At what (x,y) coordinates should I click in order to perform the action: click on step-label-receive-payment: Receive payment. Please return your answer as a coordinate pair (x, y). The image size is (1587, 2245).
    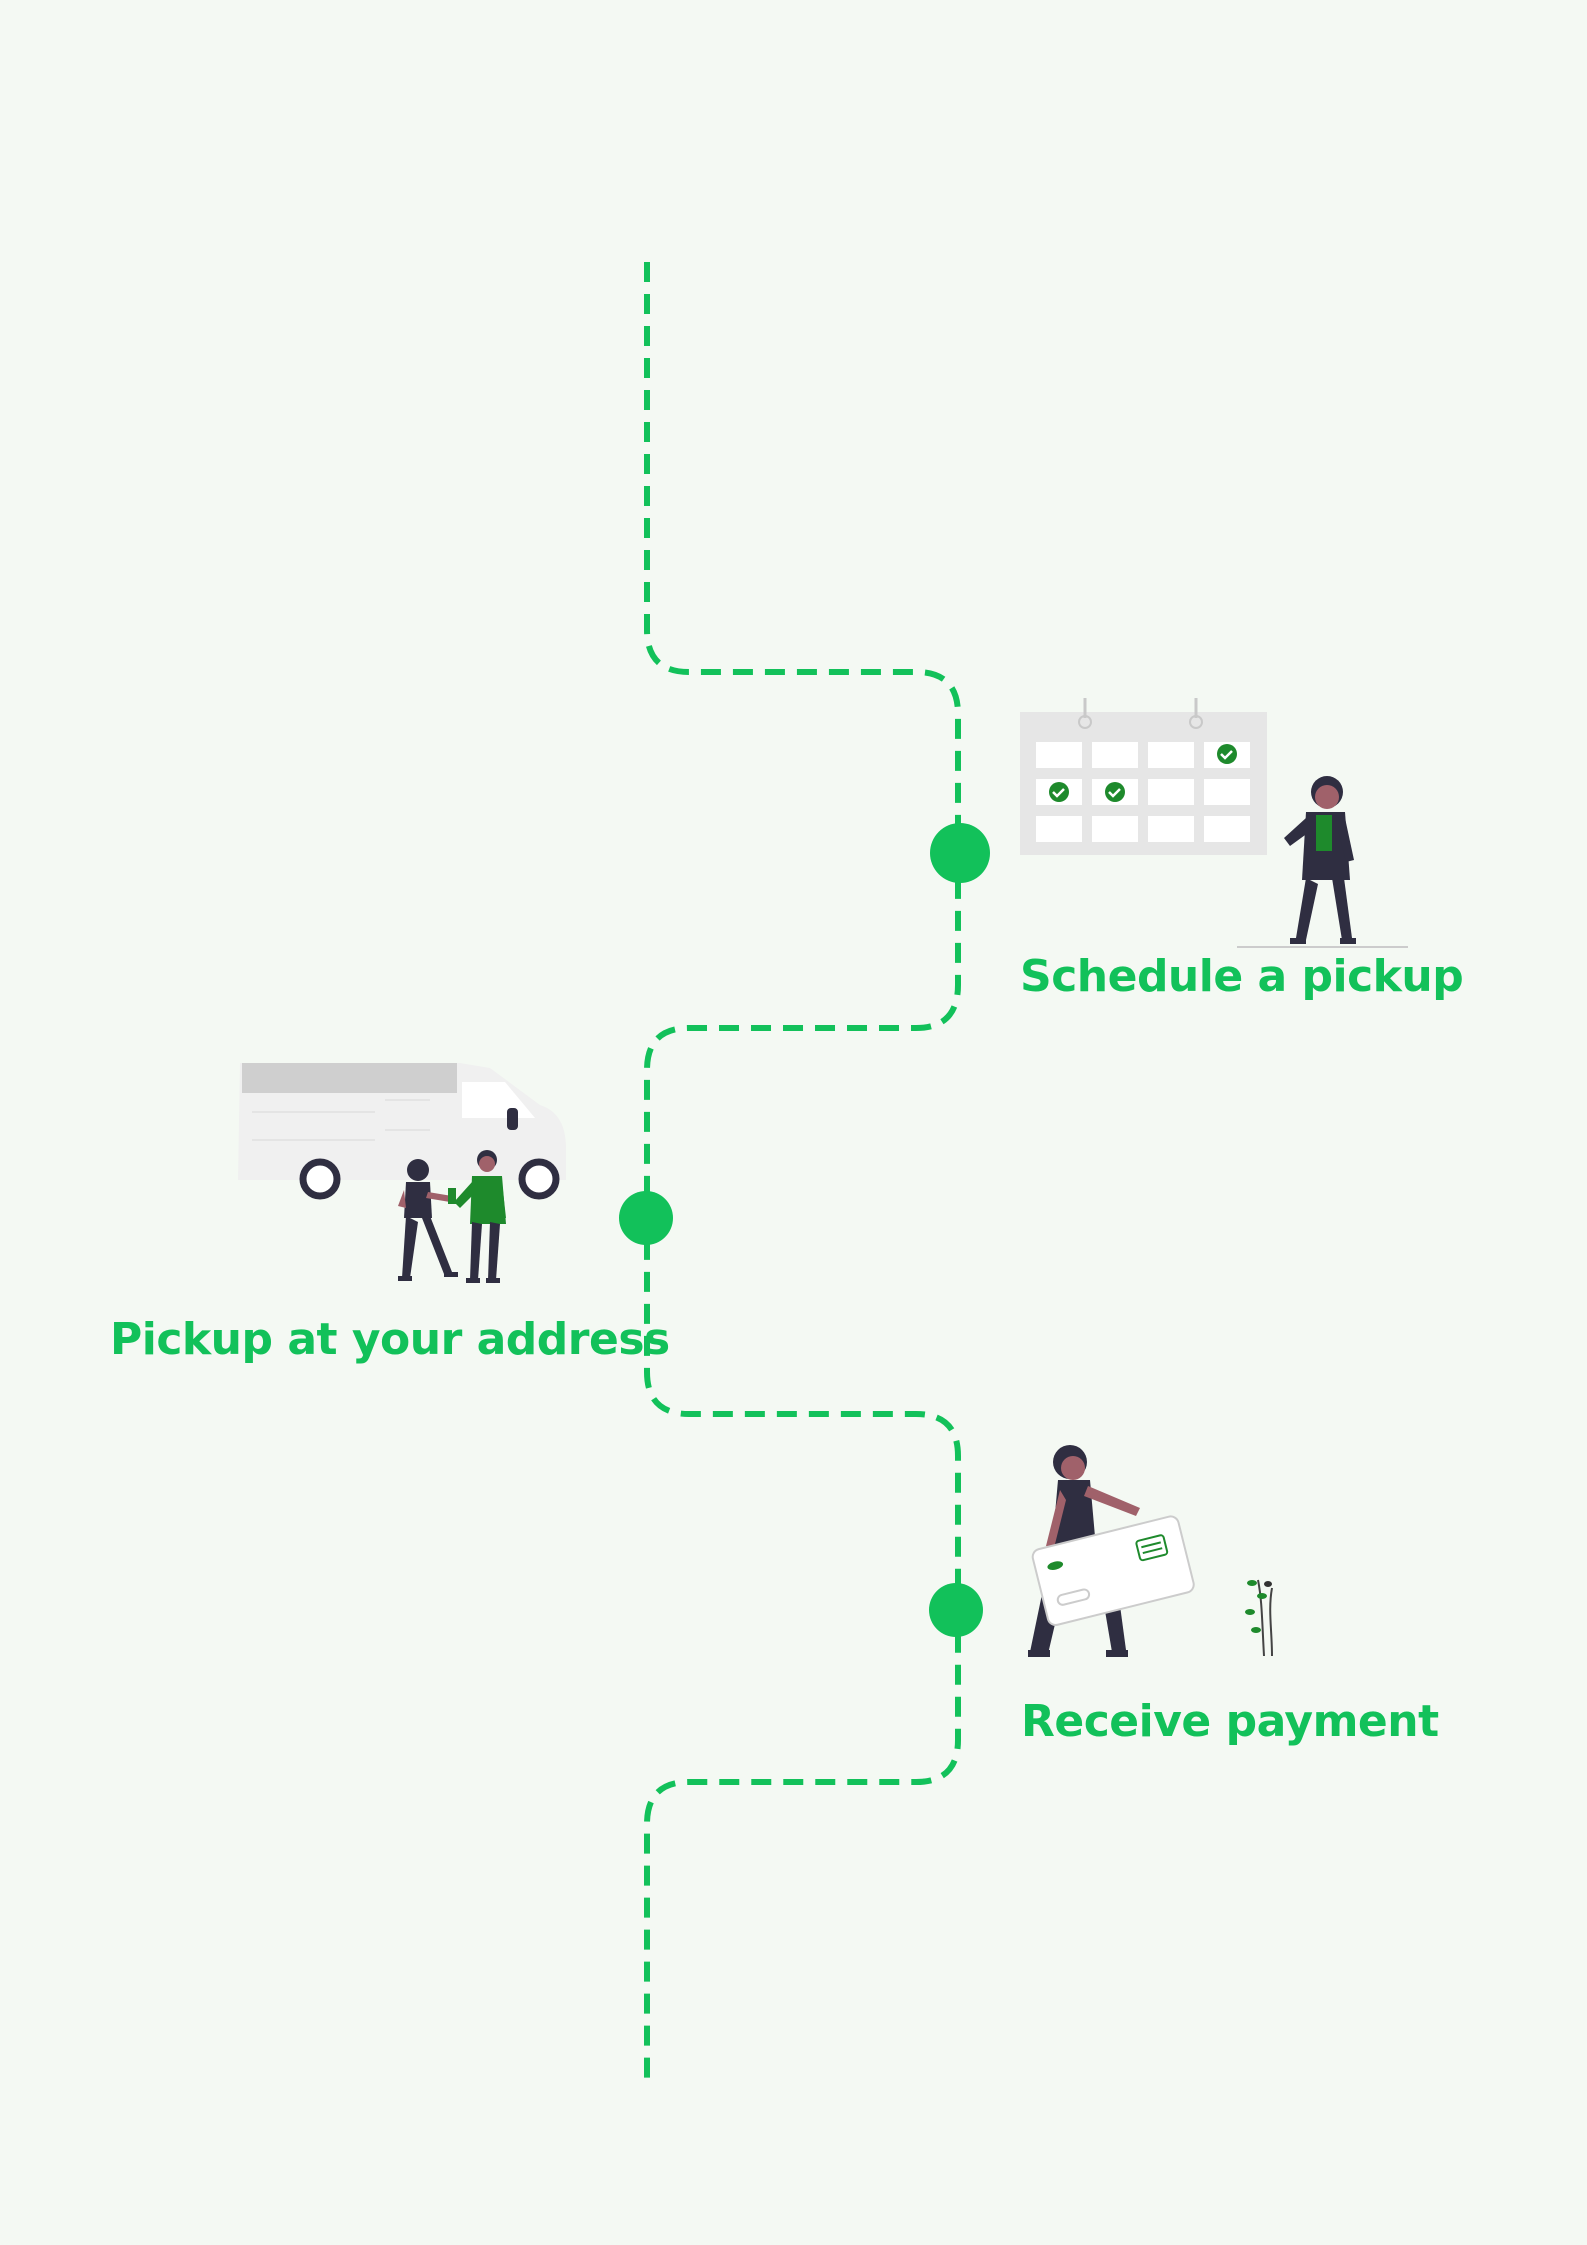
    Looking at the image, I should click on (1230, 1721).